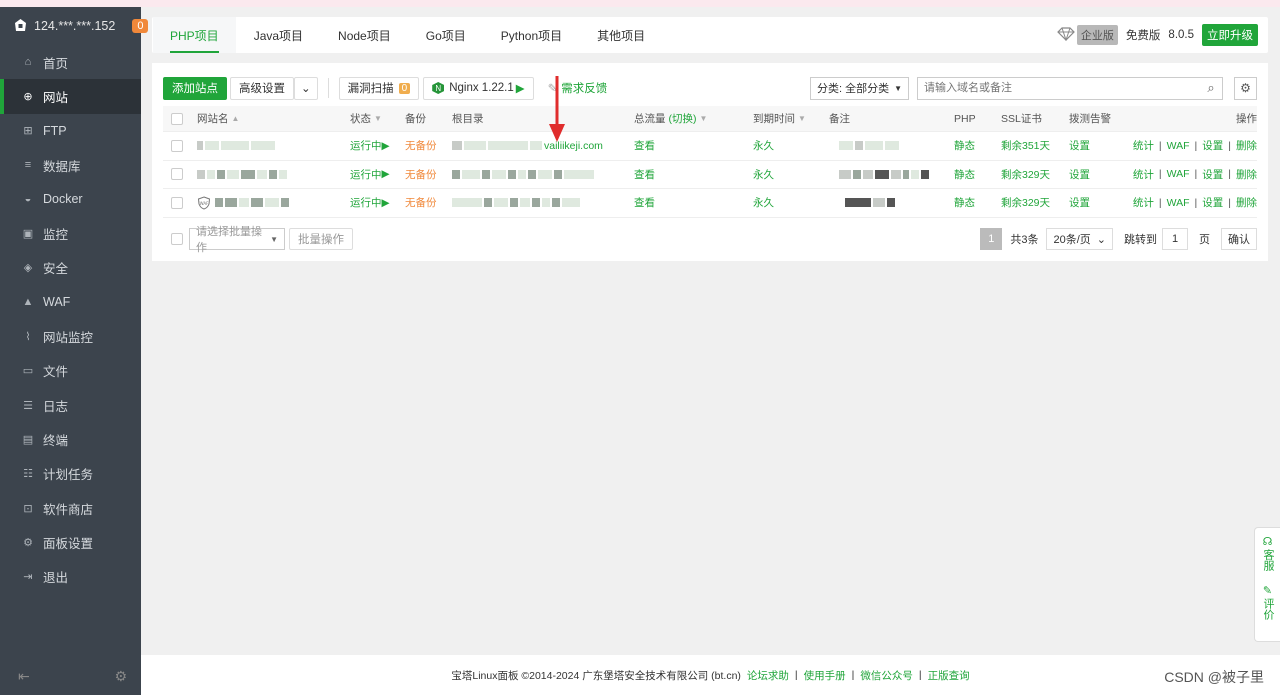 The width and height of the screenshot is (1280, 695). I want to click on tab-3: Go项目, so click(446, 35).